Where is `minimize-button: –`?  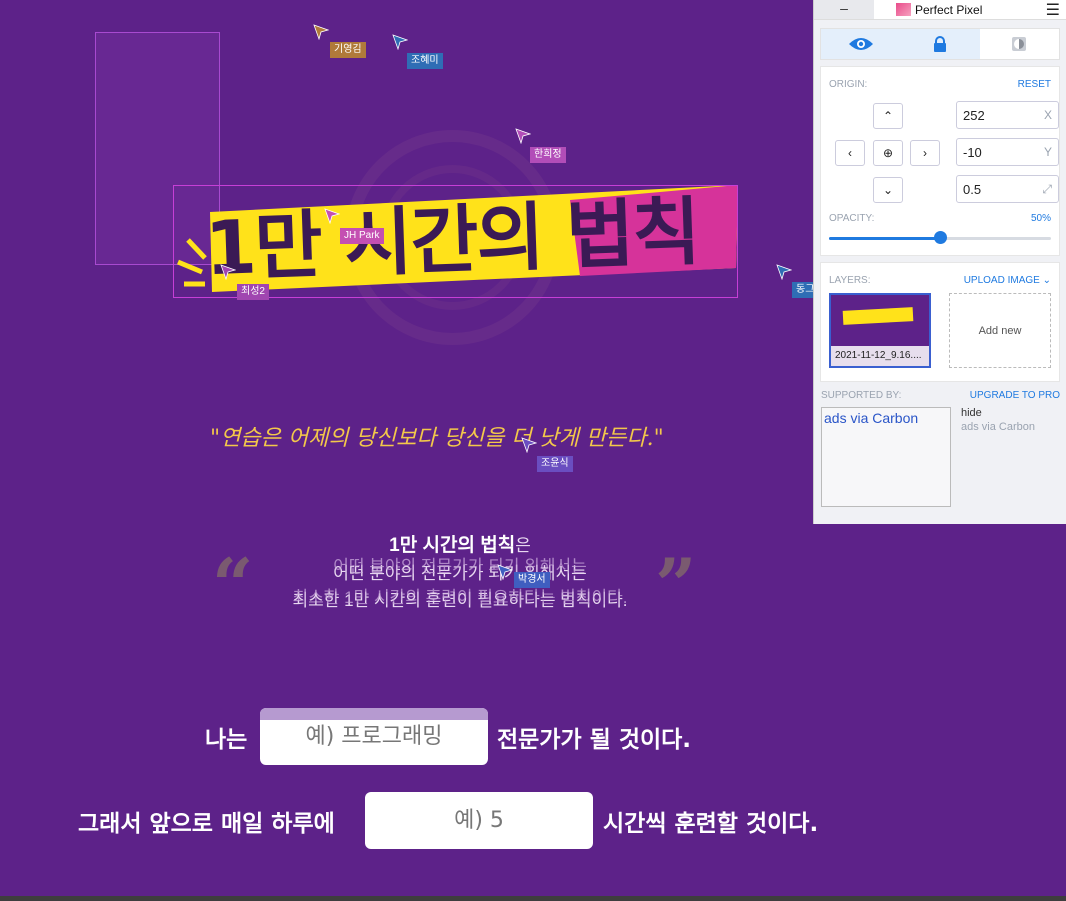 minimize-button: – is located at coordinates (844, 9).